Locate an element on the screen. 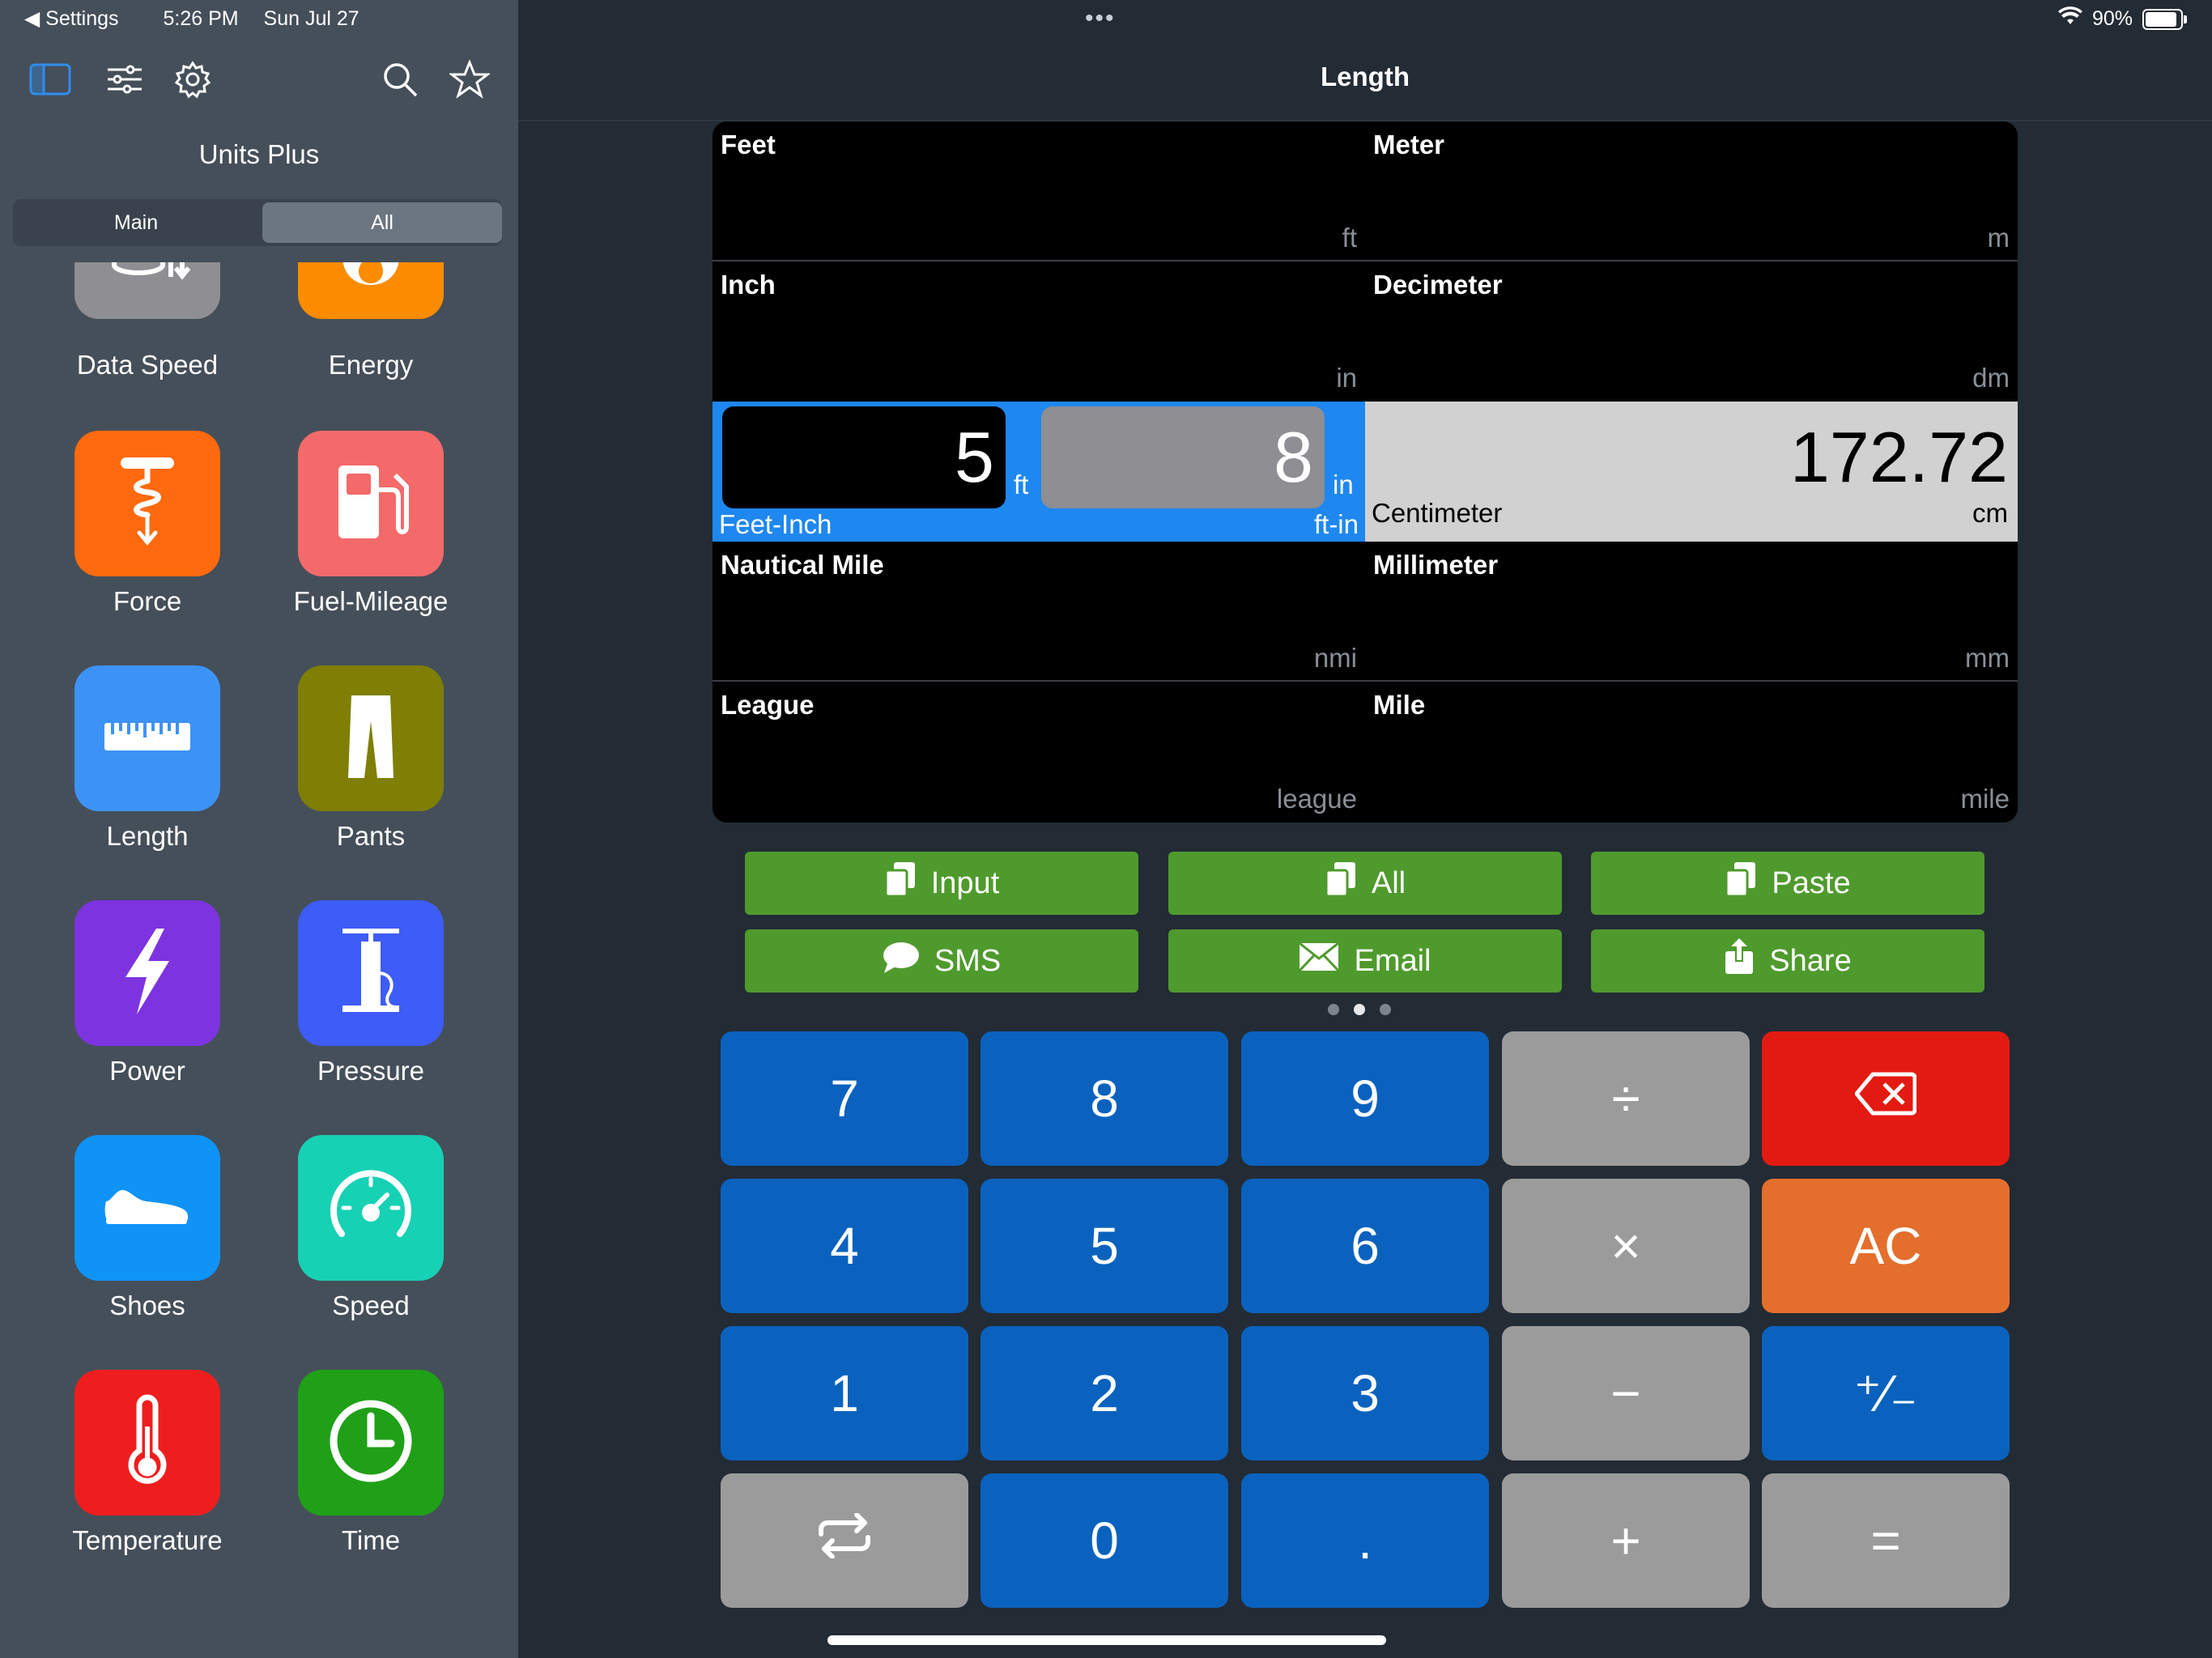  button-label: Email is located at coordinates (1393, 960).